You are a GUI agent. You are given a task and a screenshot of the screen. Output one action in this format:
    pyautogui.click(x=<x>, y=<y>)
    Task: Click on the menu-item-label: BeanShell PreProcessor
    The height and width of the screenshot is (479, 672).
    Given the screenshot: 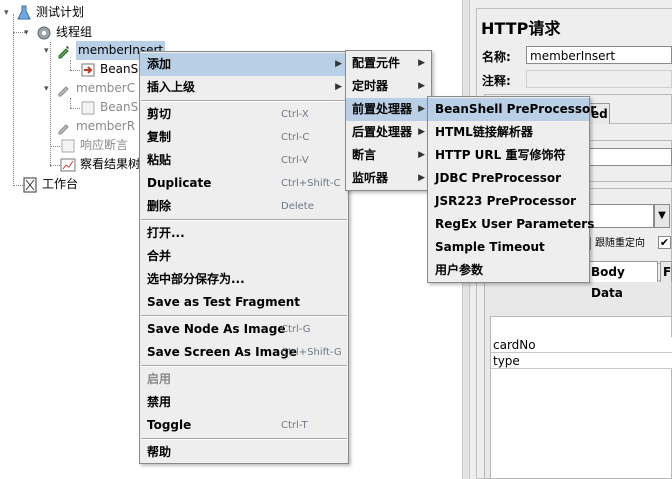 What is the action you would take?
    pyautogui.click(x=516, y=109)
    